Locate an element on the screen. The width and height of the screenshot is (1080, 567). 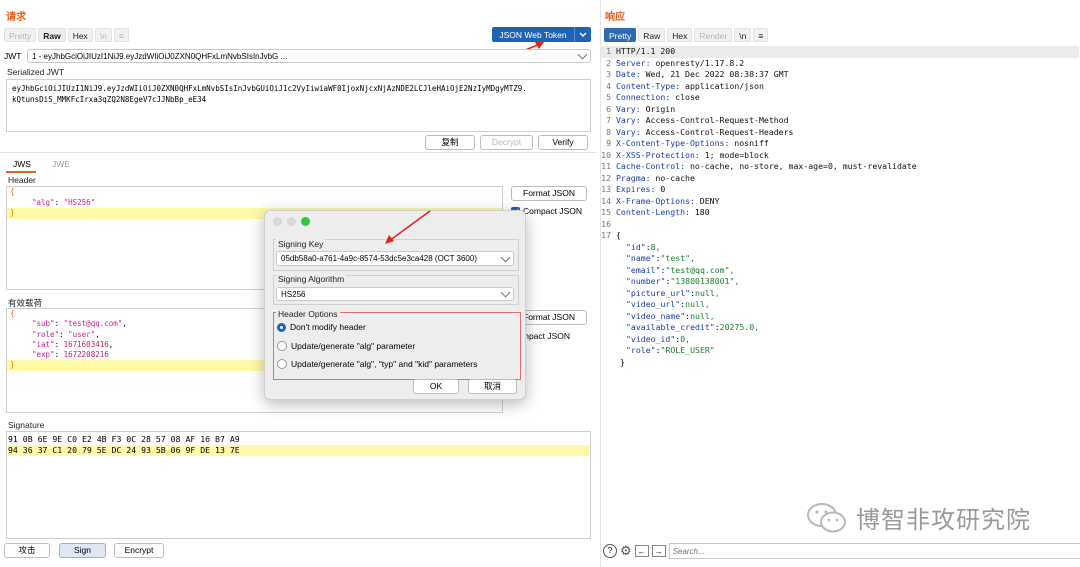
json-value: 8, is located at coordinates (655, 246).